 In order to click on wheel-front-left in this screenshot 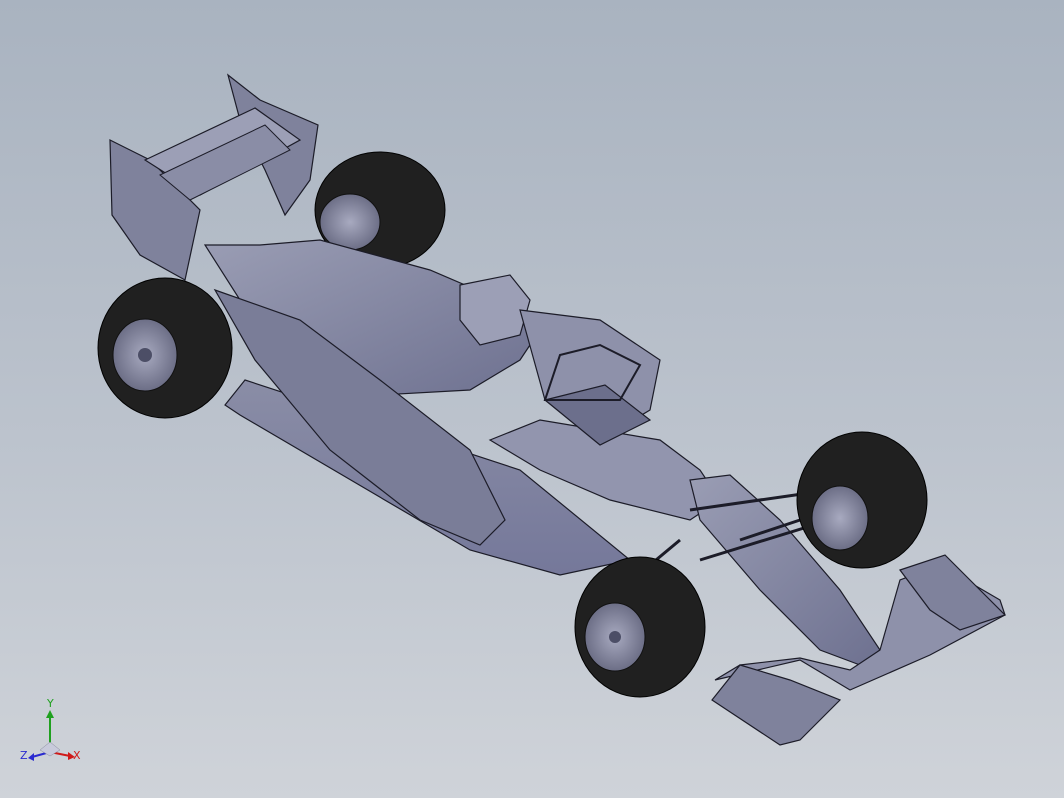, I will do `click(640, 627)`.